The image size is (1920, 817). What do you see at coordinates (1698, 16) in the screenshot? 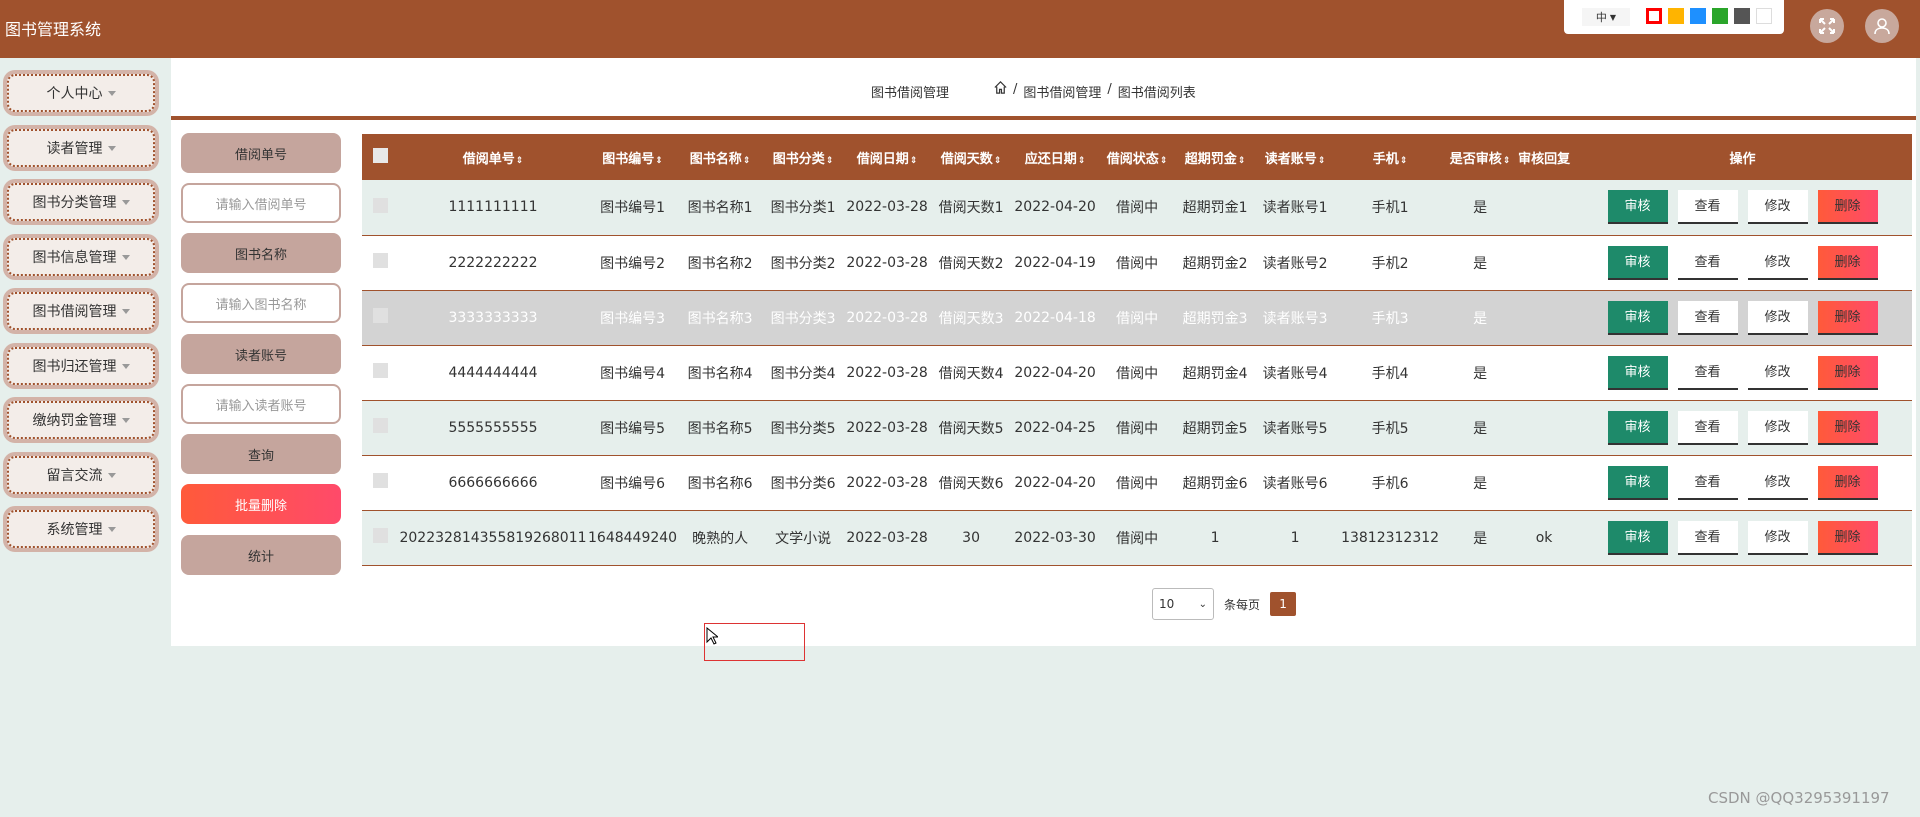
I see `theme-swatch-blue` at bounding box center [1698, 16].